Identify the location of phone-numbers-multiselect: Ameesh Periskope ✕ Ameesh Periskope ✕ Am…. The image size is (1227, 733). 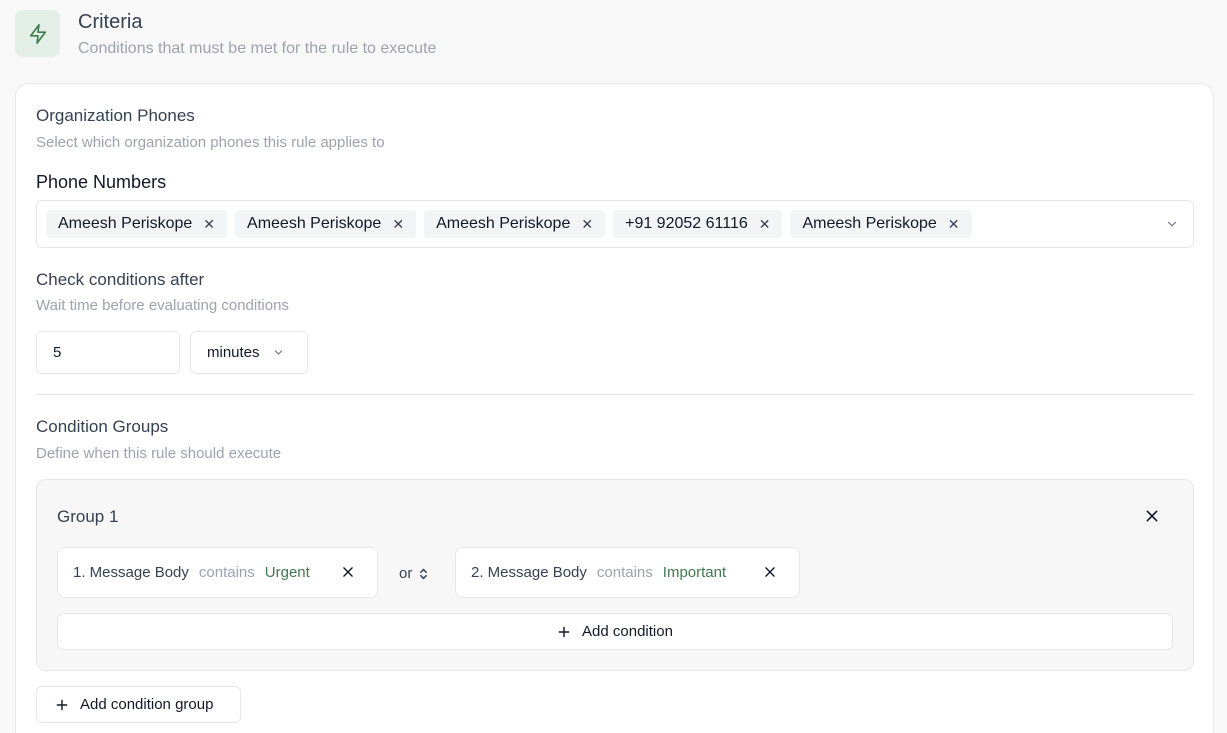
(615, 224).